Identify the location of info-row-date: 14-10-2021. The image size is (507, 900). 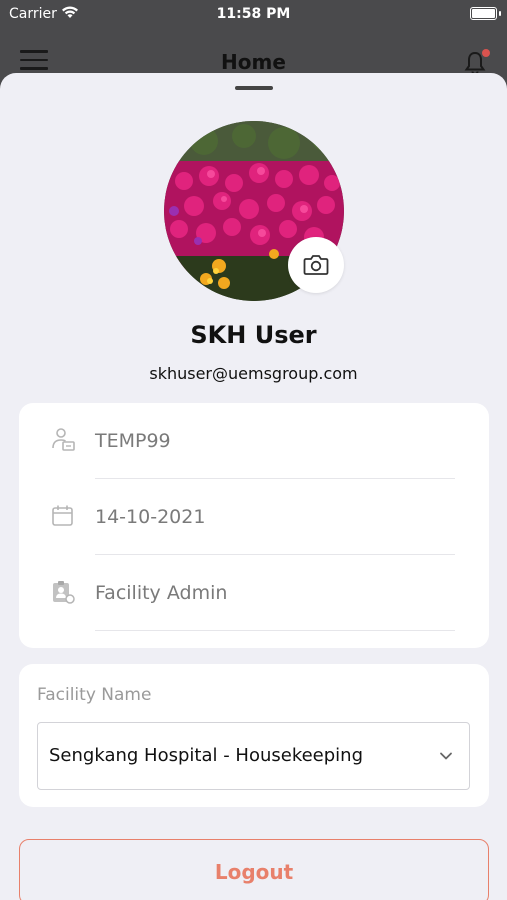
(254, 517).